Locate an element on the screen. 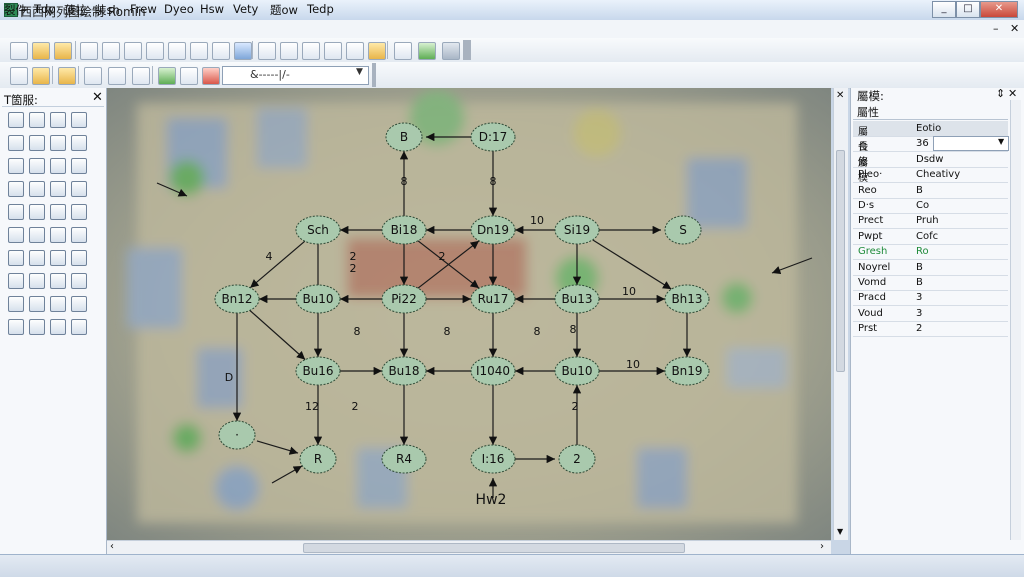 The width and height of the screenshot is (1024, 577). graph-node: 2 is located at coordinates (577, 459).